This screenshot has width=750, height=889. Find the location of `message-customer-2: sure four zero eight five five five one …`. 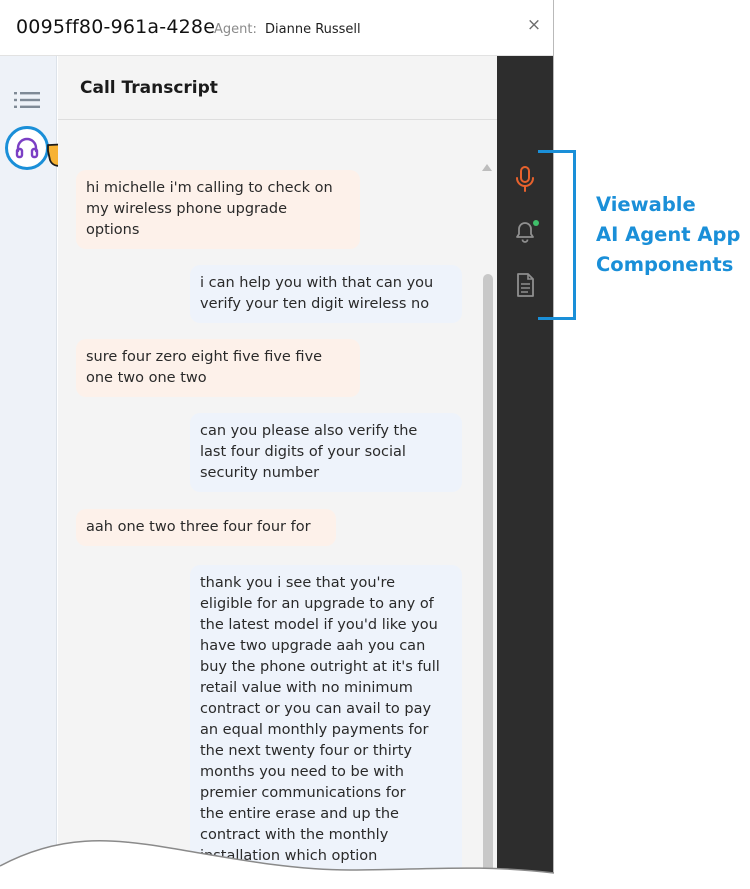

message-customer-2: sure four zero eight five five five one … is located at coordinates (218, 368).